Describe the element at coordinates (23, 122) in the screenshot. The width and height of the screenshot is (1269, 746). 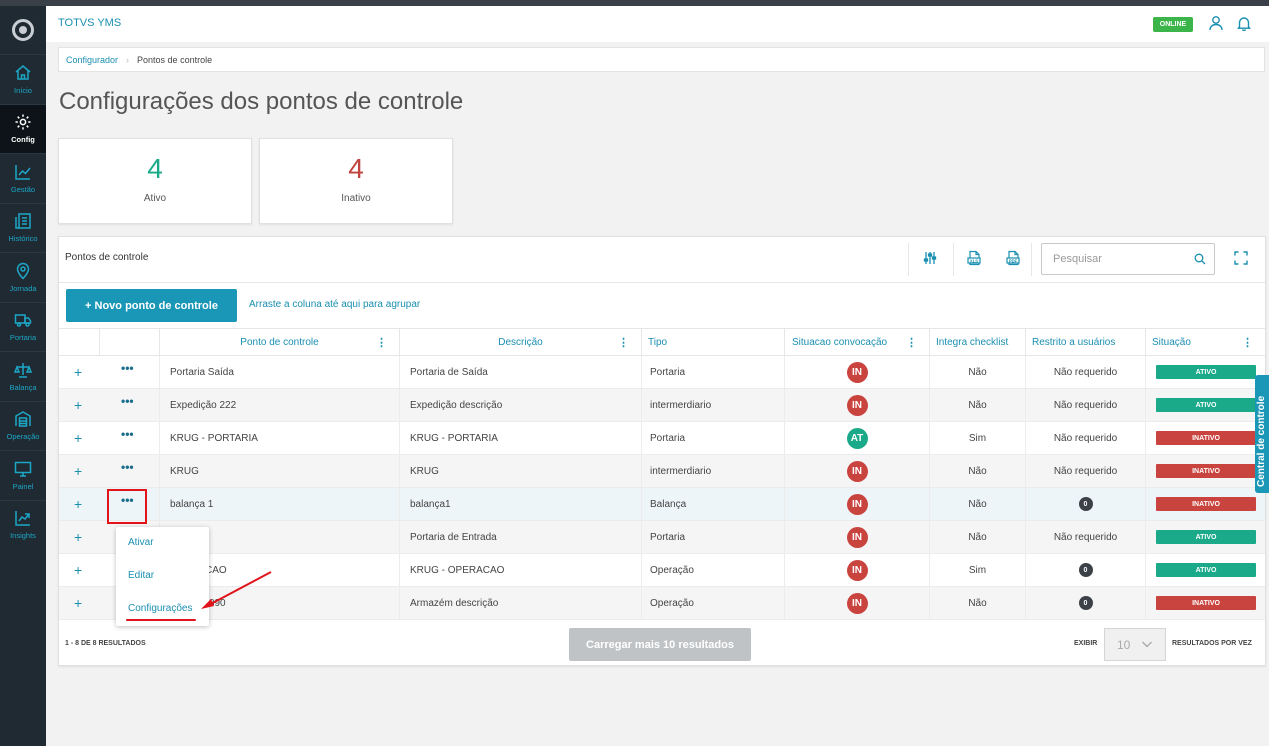
I see `gear-icon` at that location.